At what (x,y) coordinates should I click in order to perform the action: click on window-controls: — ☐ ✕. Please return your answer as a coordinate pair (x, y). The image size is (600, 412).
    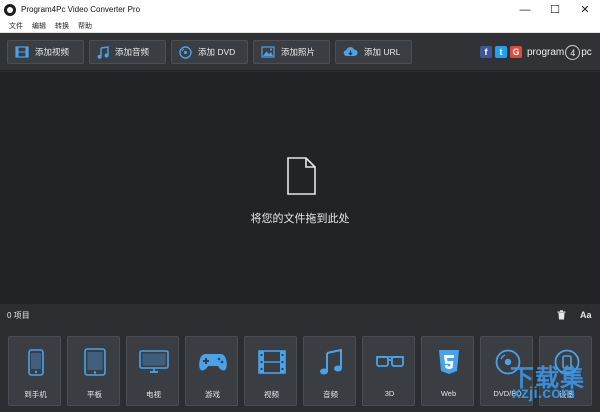
    Looking at the image, I should click on (555, 9).